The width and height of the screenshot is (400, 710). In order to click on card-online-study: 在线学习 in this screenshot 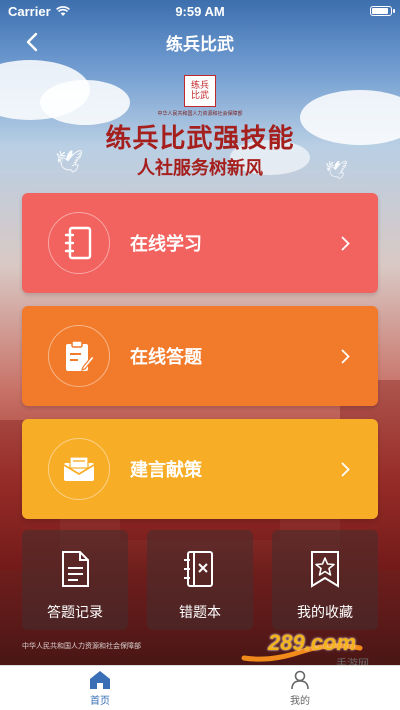, I will do `click(200, 243)`.